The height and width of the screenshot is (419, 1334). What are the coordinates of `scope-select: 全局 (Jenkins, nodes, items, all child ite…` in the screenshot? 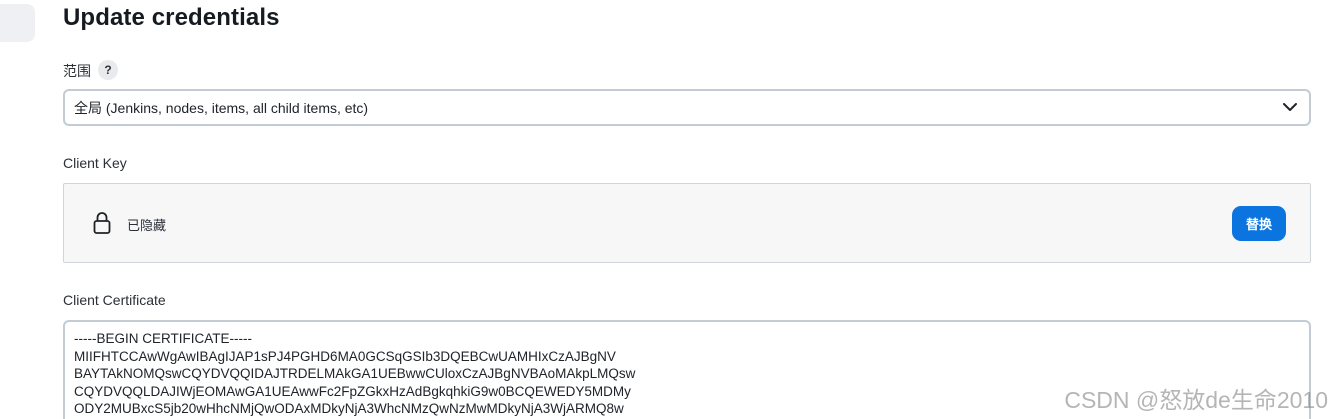 It's located at (687, 107).